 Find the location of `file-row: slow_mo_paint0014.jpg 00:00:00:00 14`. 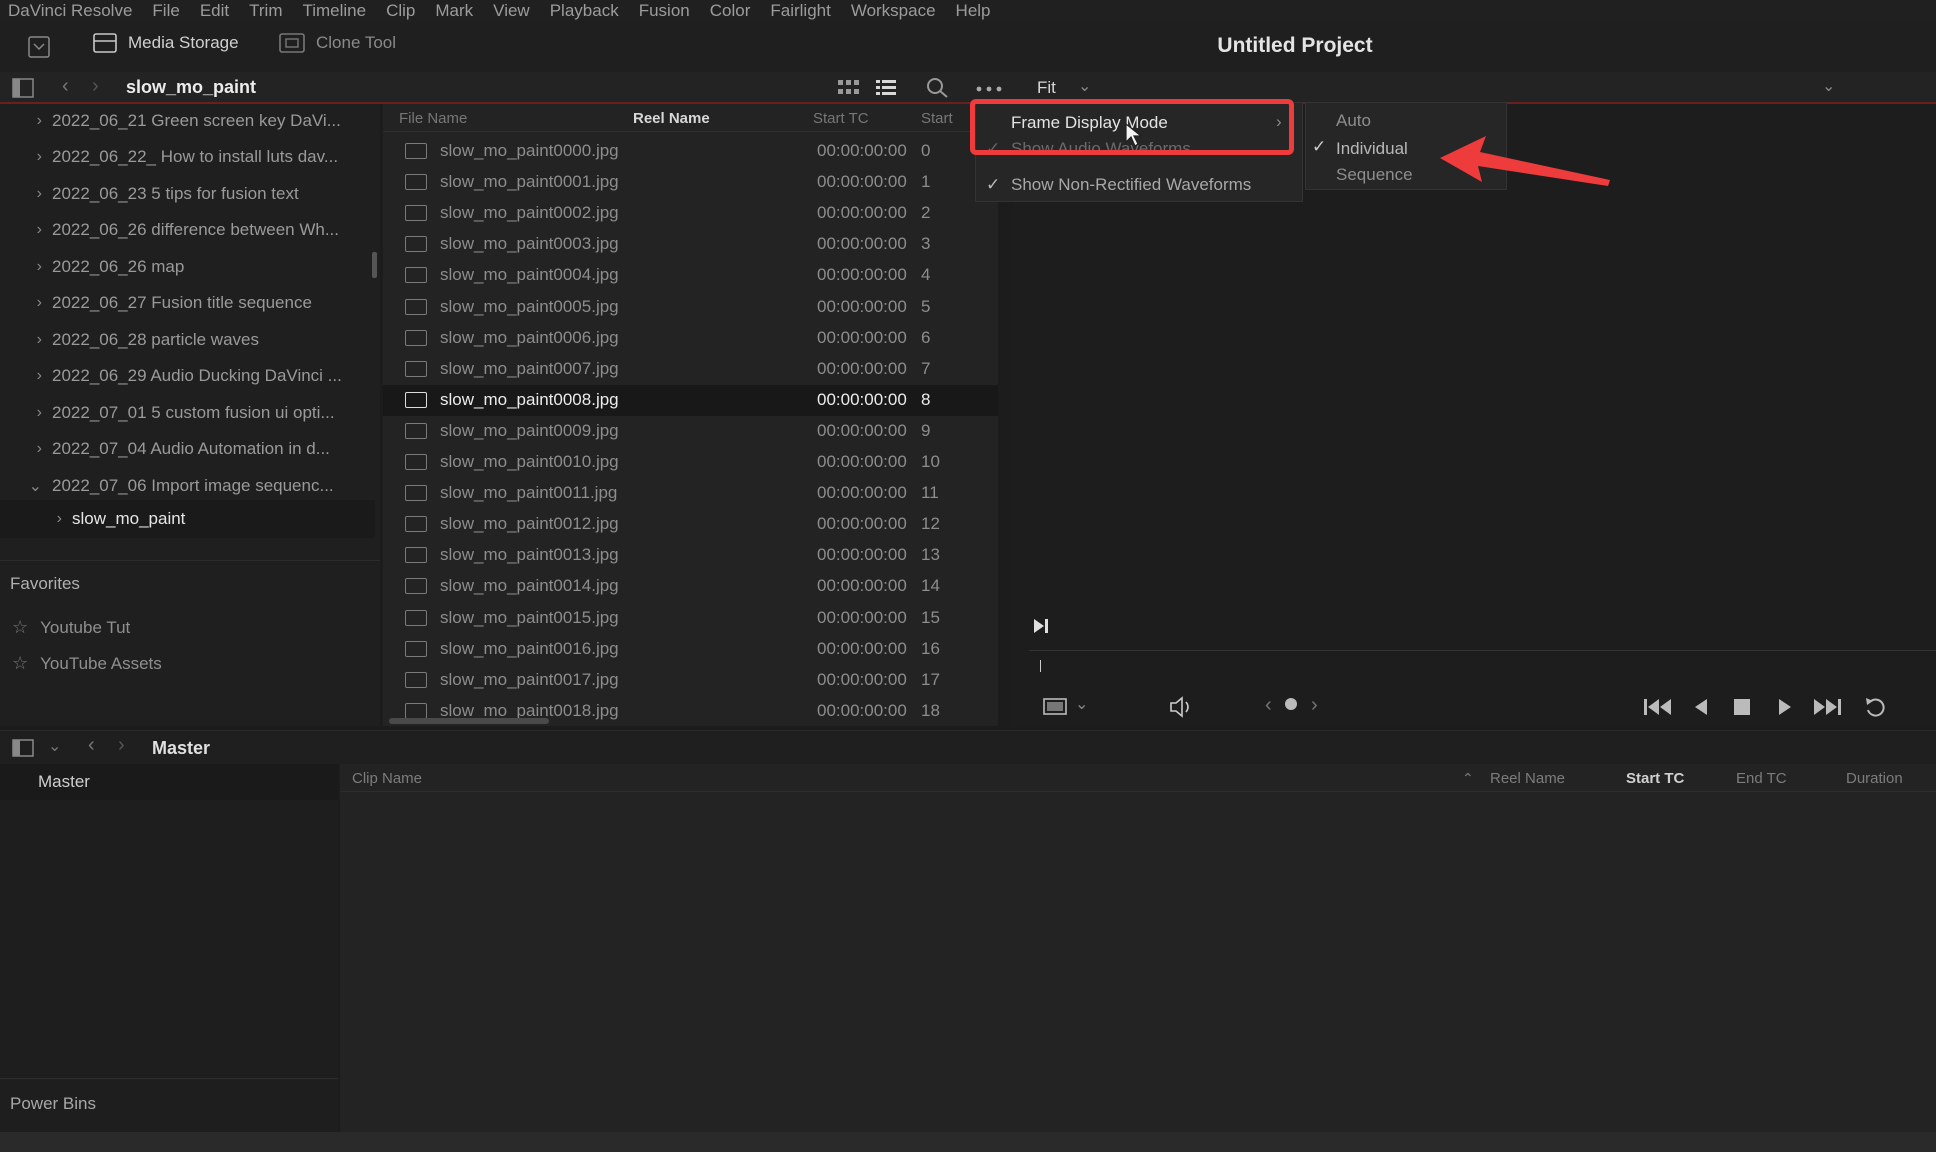

file-row: slow_mo_paint0014.jpg 00:00:00:00 14 is located at coordinates (690, 586).